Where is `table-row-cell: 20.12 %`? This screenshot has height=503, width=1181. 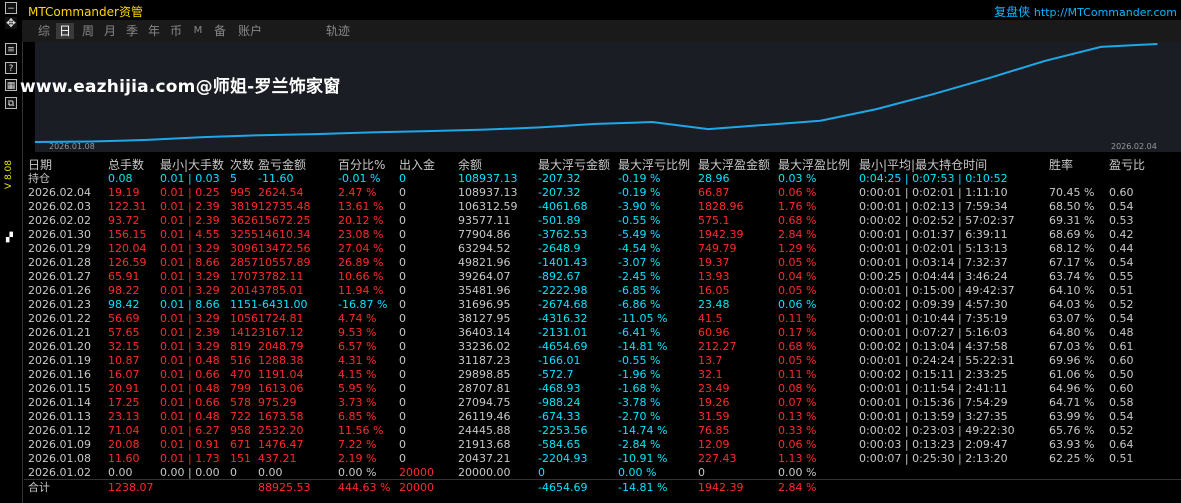
table-row-cell: 20.12 % is located at coordinates (361, 220).